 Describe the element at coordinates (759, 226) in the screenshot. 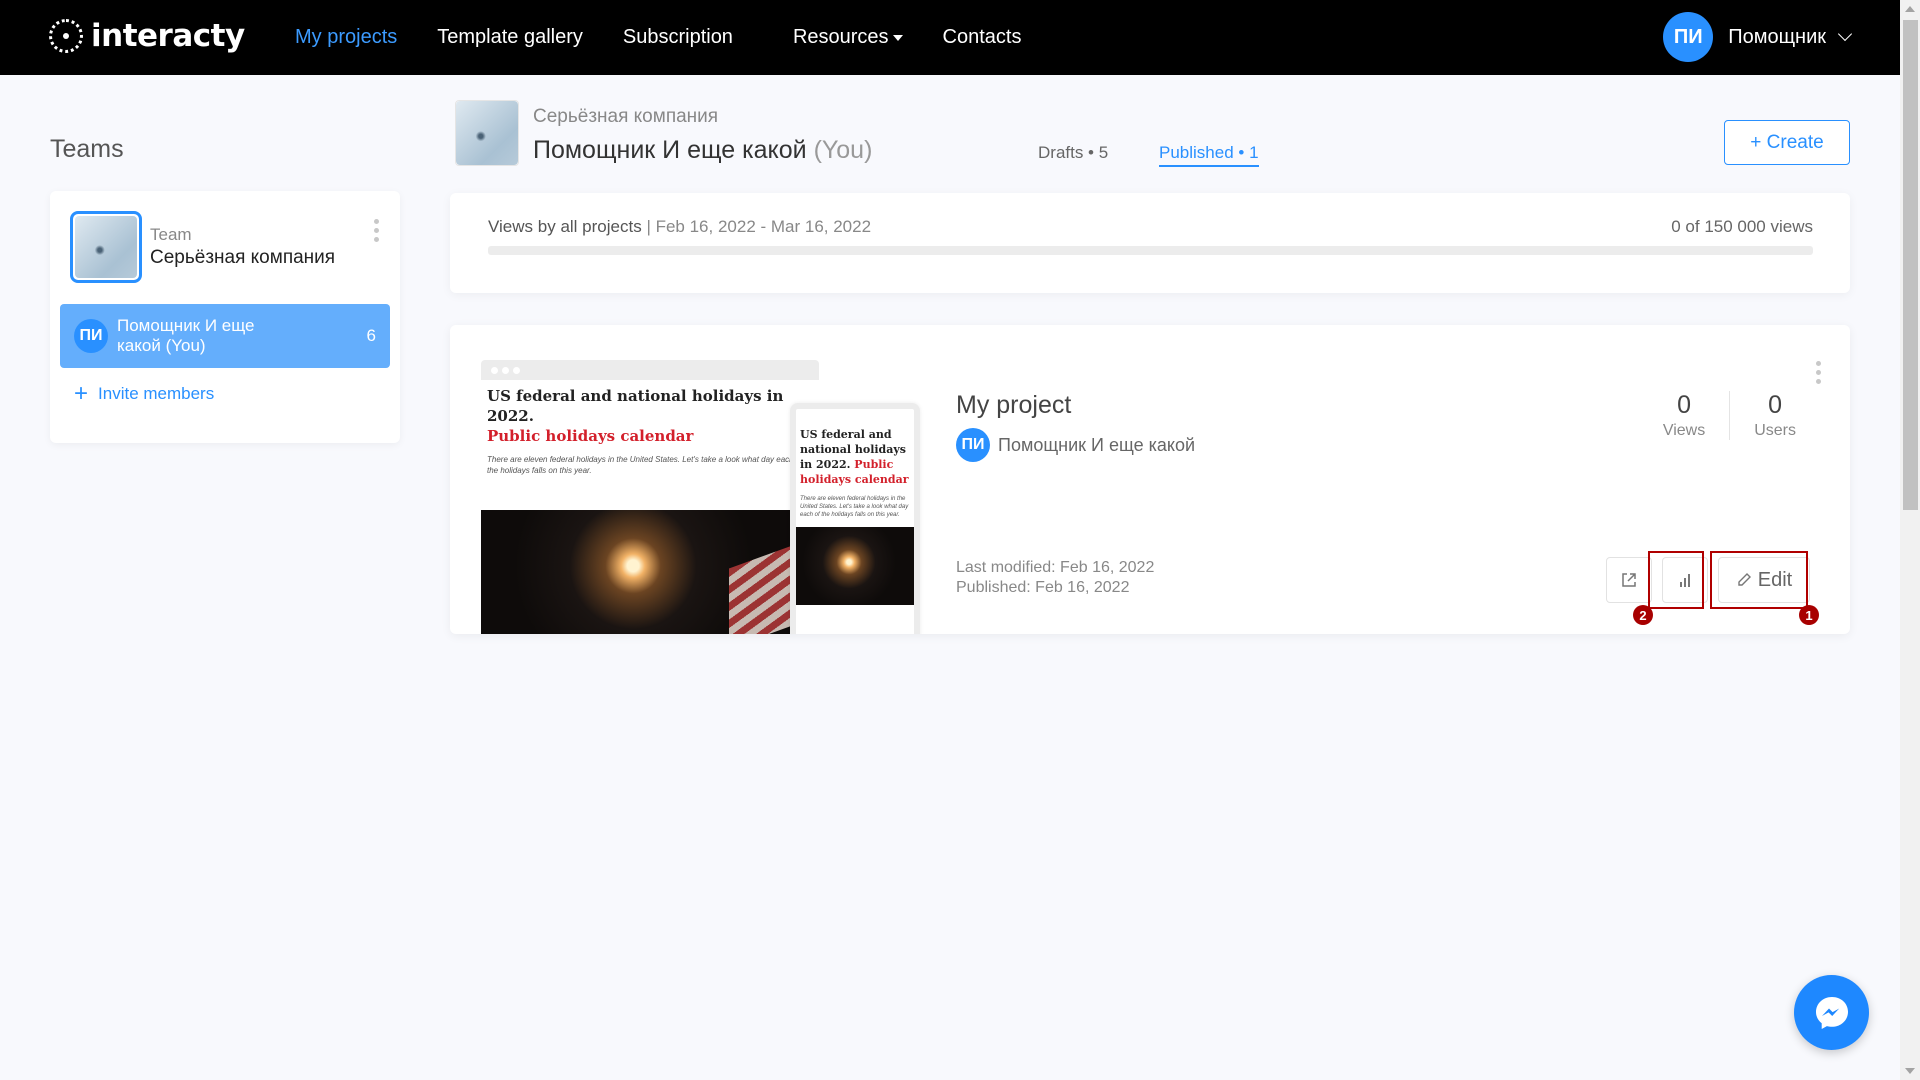

I see `views-date-range: | Feb 16, 2022 - Mar 16, 2022` at that location.